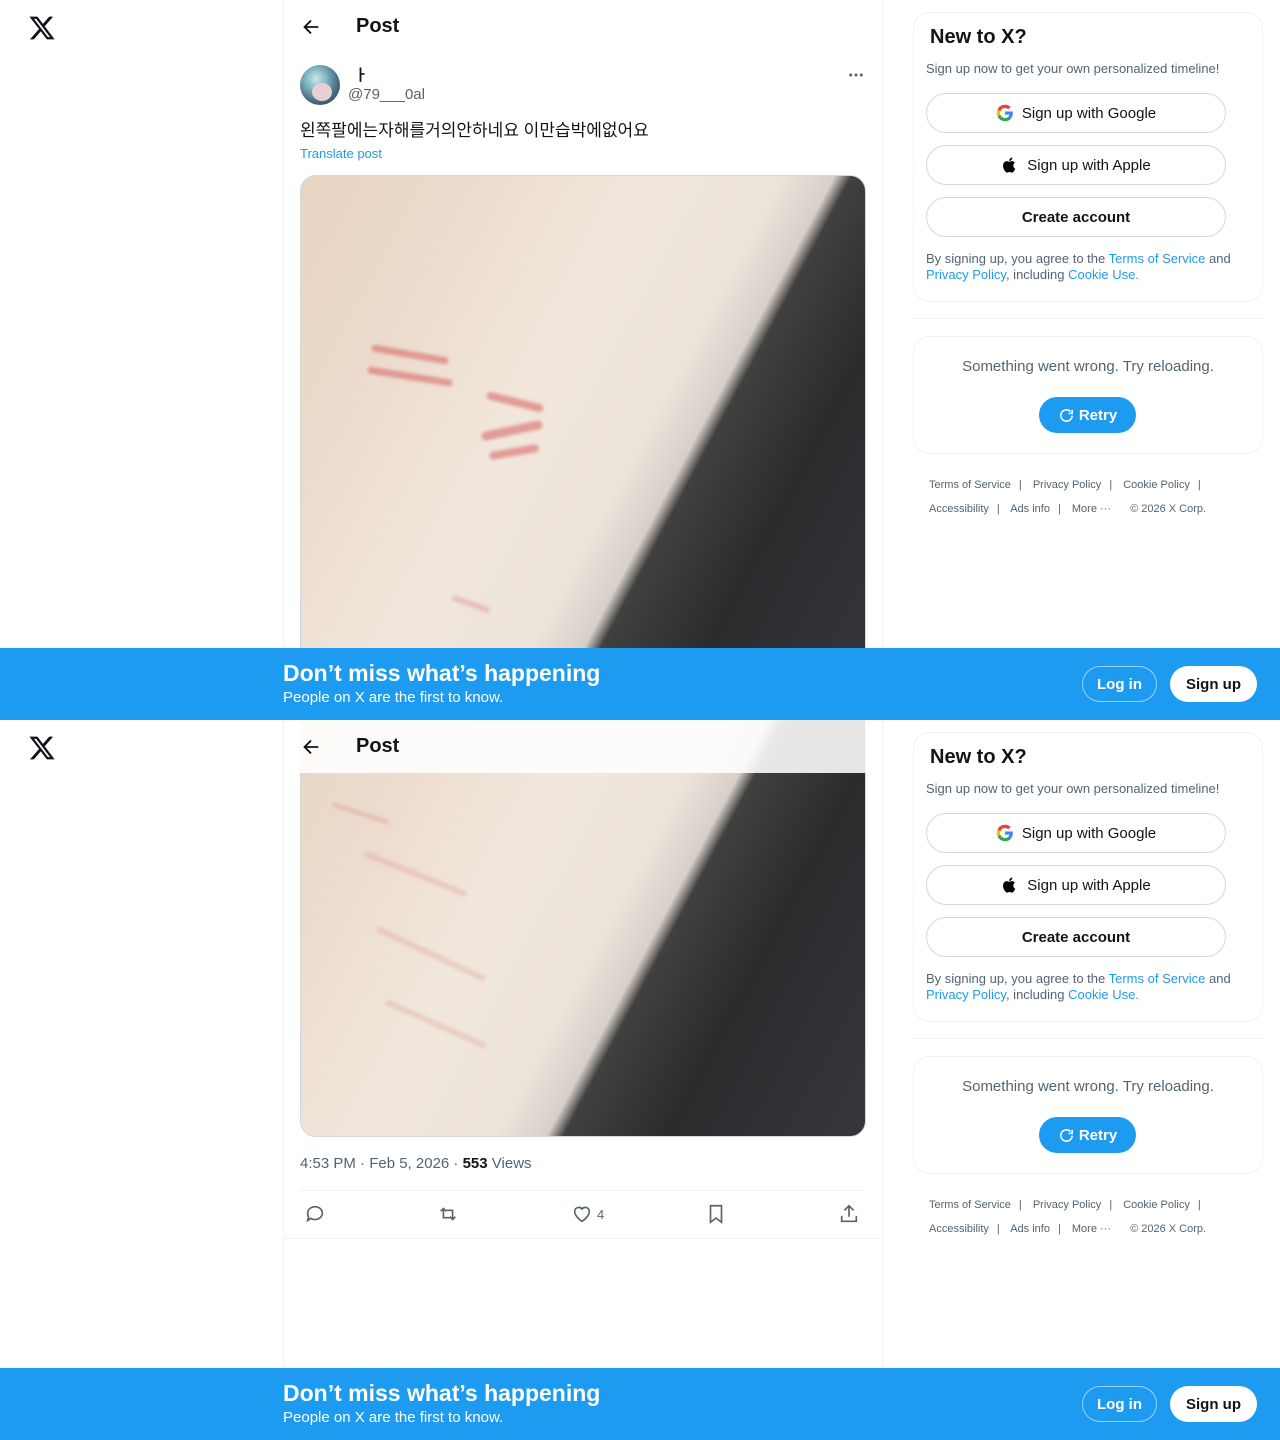  I want to click on views-count: 553, so click(475, 1163).